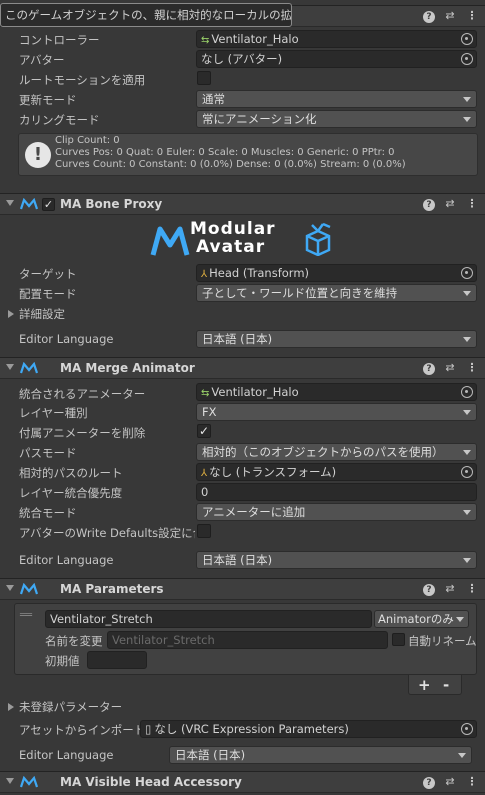  Describe the element at coordinates (424, 685) in the screenshot. I see `add-button: +` at that location.